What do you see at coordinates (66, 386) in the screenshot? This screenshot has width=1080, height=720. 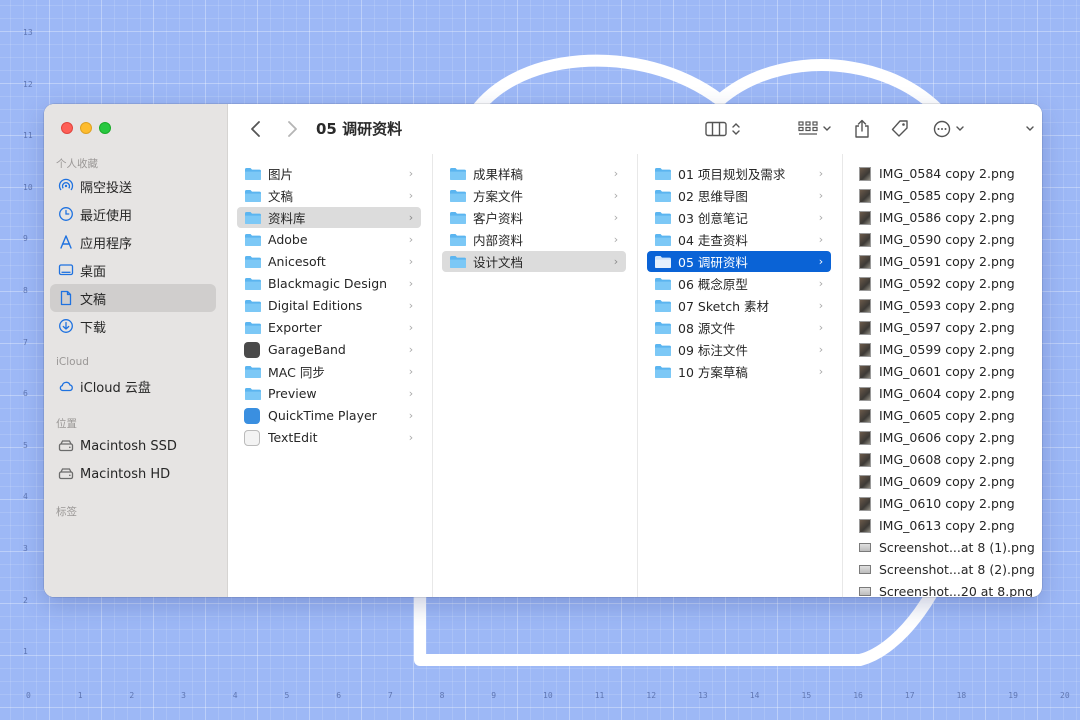 I see `cloud-icon` at bounding box center [66, 386].